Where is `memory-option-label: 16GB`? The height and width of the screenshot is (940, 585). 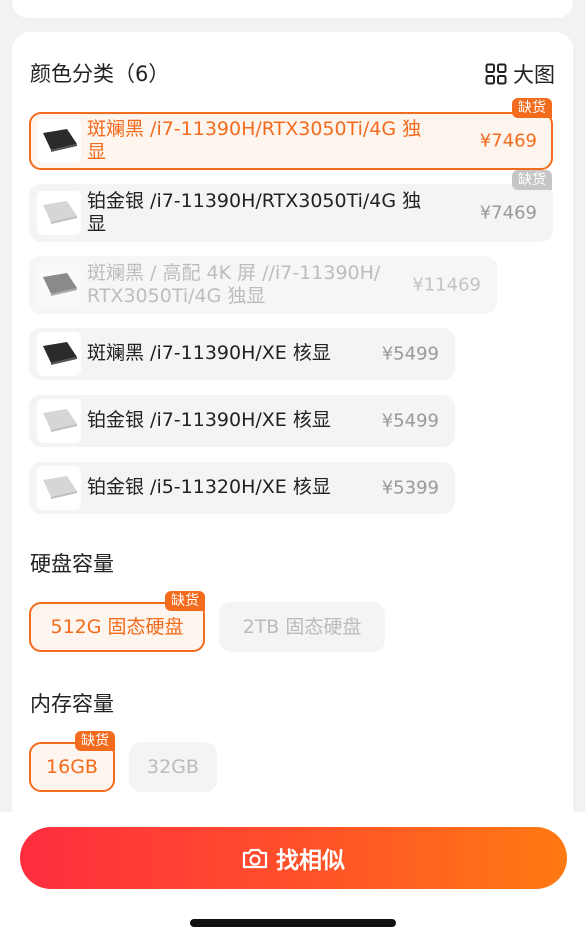
memory-option-label: 16GB is located at coordinates (72, 767).